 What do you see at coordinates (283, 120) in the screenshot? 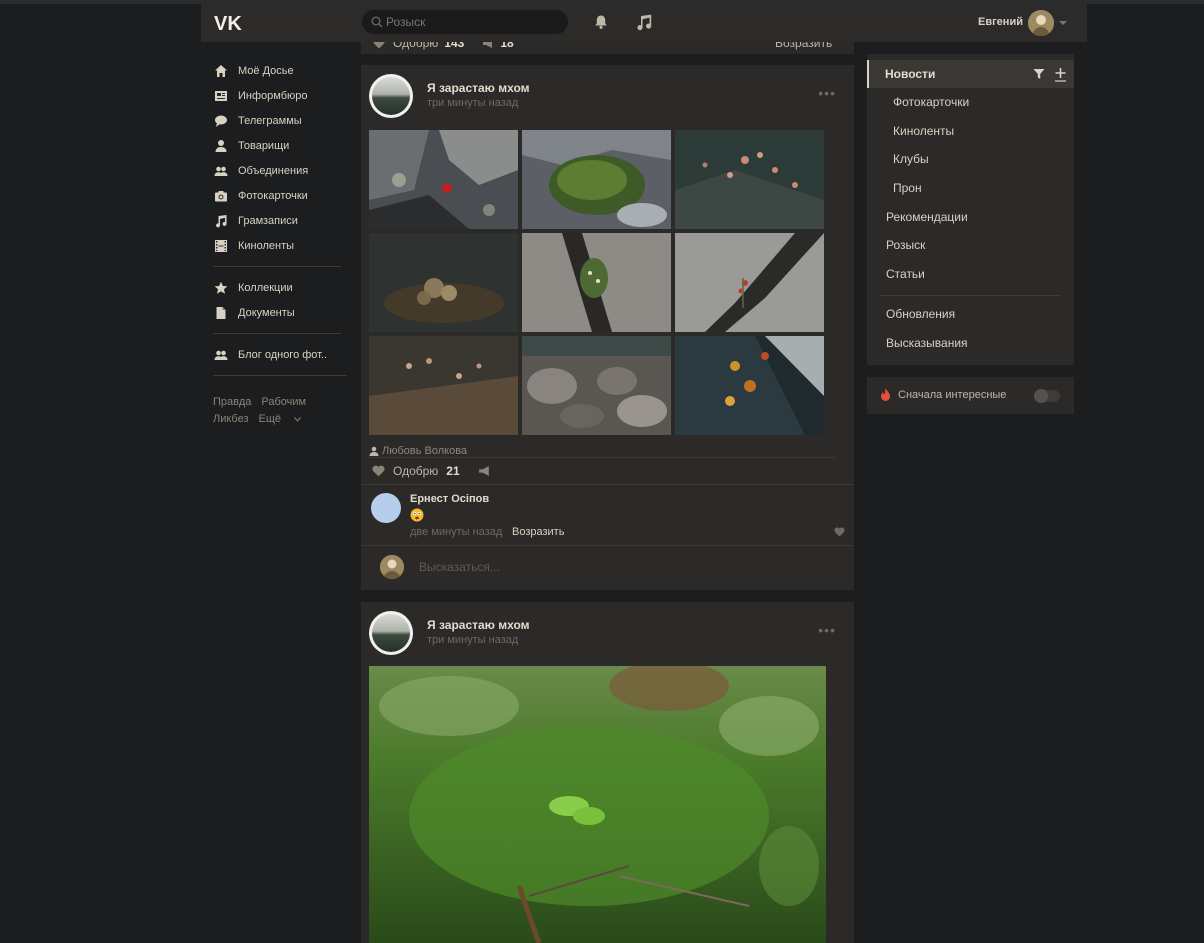
I see `sidebar-item-messages: Телеграммы` at bounding box center [283, 120].